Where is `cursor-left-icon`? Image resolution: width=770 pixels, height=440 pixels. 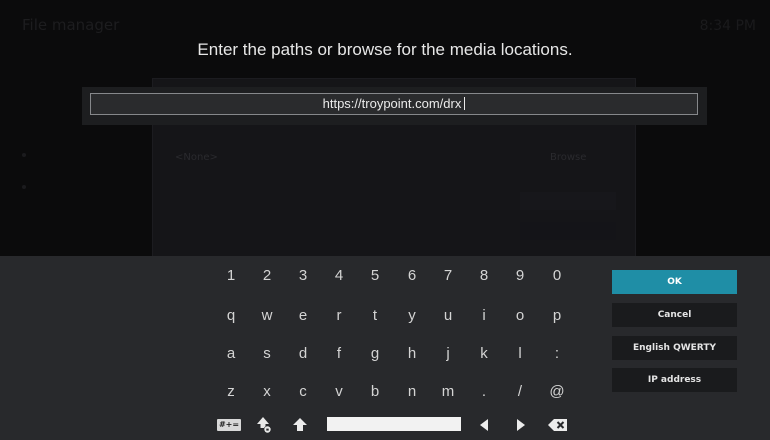 cursor-left-icon is located at coordinates (484, 425).